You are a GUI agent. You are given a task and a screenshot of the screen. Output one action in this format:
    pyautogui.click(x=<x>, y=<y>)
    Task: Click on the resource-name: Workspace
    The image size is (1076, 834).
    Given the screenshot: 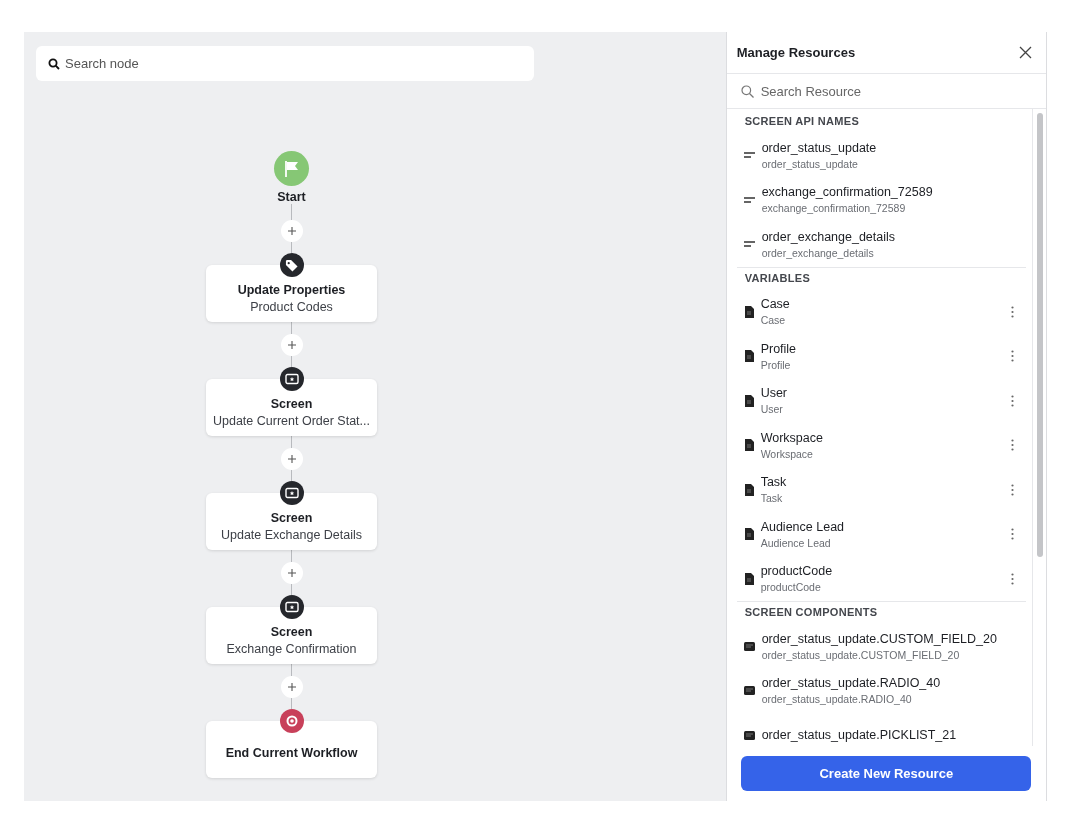 What is the action you would take?
    pyautogui.click(x=792, y=437)
    